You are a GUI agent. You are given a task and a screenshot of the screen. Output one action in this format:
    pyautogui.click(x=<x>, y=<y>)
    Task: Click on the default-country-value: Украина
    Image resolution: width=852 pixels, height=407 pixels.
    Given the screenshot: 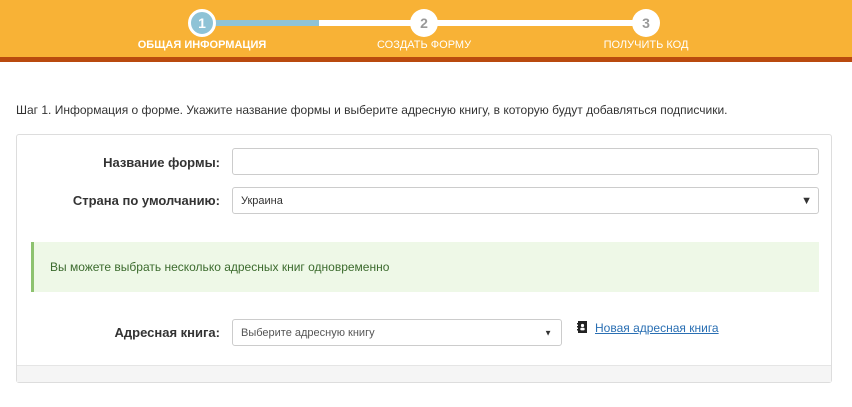 What is the action you would take?
    pyautogui.click(x=262, y=200)
    